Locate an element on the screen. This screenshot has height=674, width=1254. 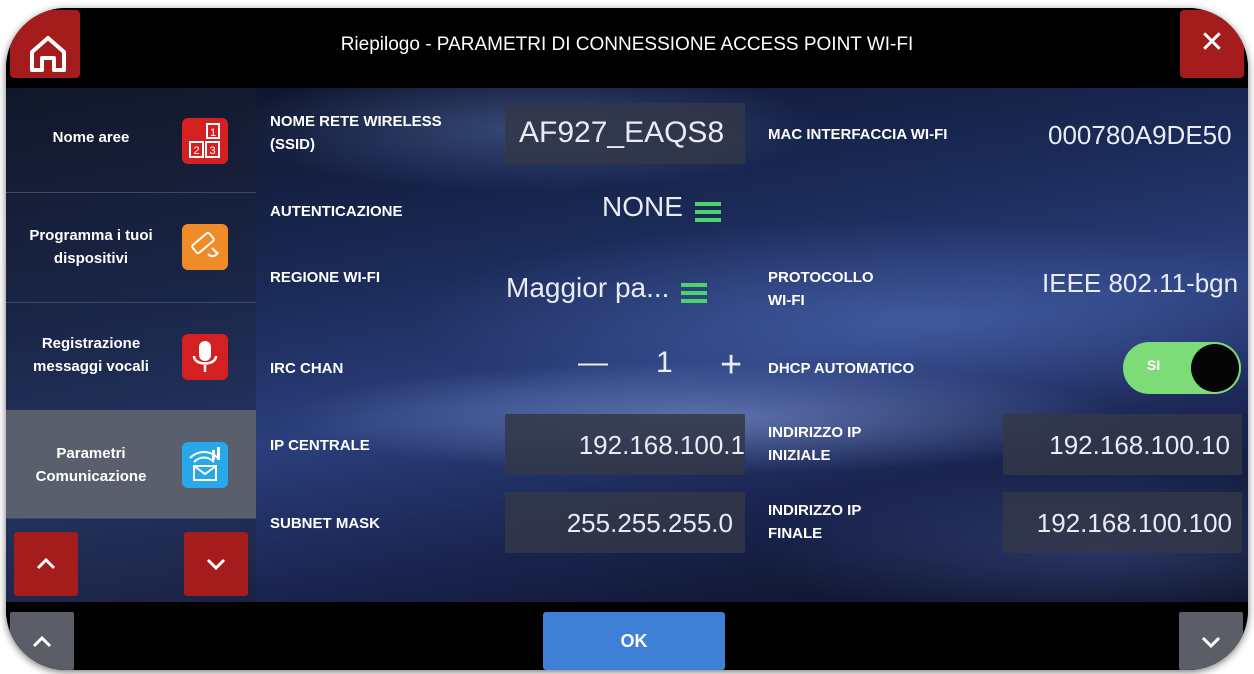
mac-value: 000780A9DE50 is located at coordinates (1140, 135).